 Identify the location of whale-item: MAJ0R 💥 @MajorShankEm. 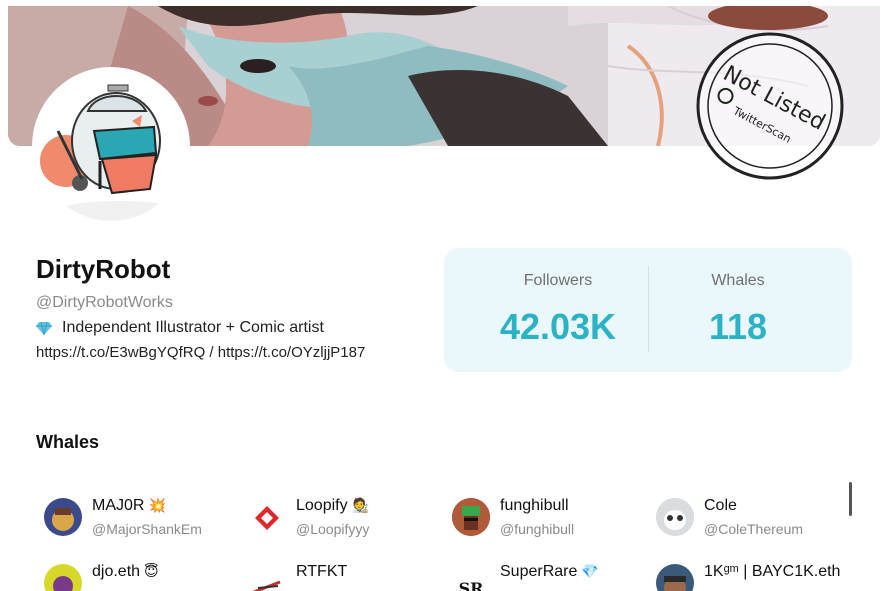
(136, 511).